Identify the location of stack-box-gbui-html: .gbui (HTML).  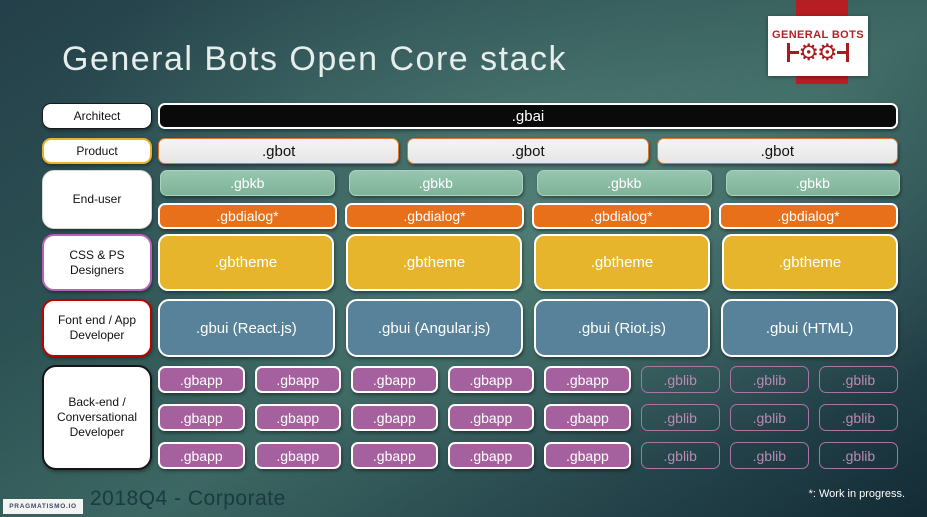
(809, 328).